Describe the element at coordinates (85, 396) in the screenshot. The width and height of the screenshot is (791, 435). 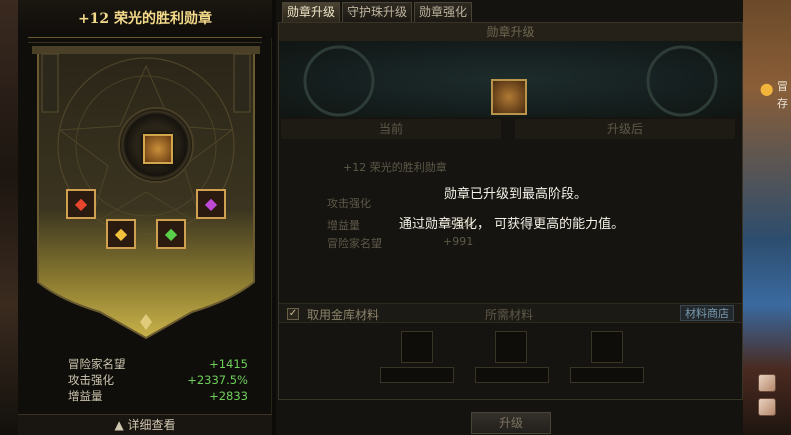
I see `stat-name: 增益量` at that location.